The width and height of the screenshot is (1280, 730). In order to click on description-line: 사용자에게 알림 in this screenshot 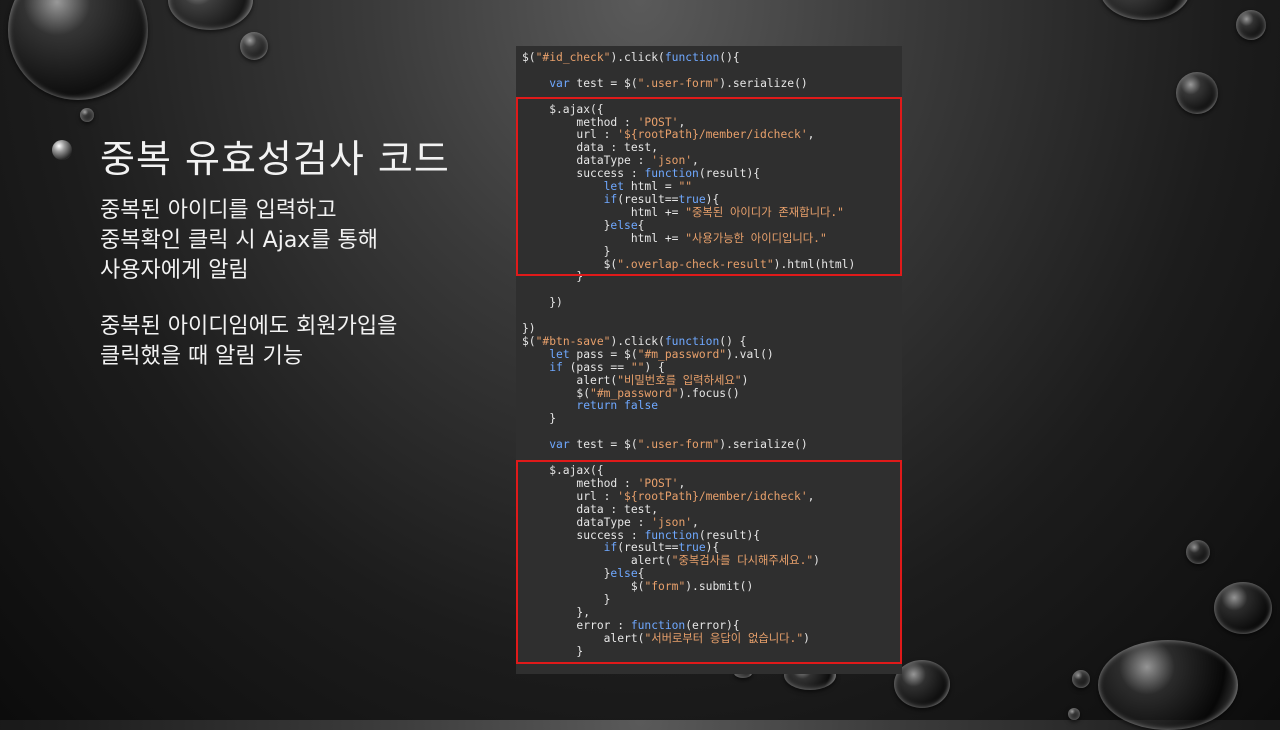, I will do `click(174, 270)`.